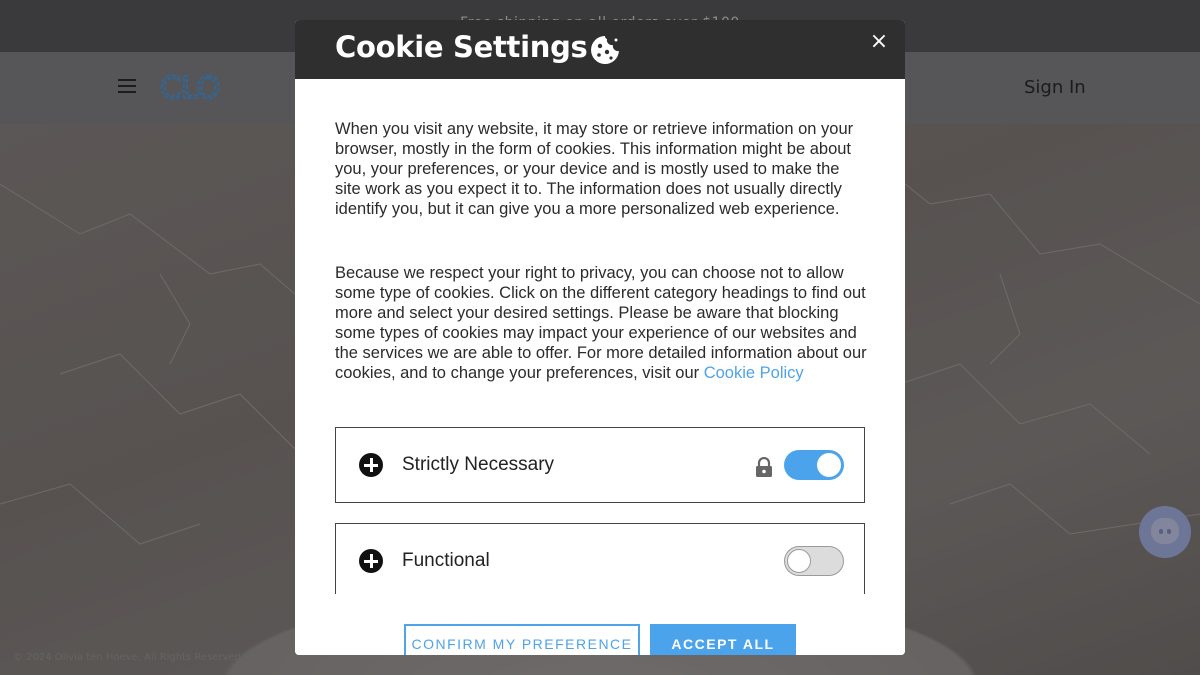  What do you see at coordinates (600, 465) in the screenshot?
I see `category-strictly-necessary: Strictly Necessary` at bounding box center [600, 465].